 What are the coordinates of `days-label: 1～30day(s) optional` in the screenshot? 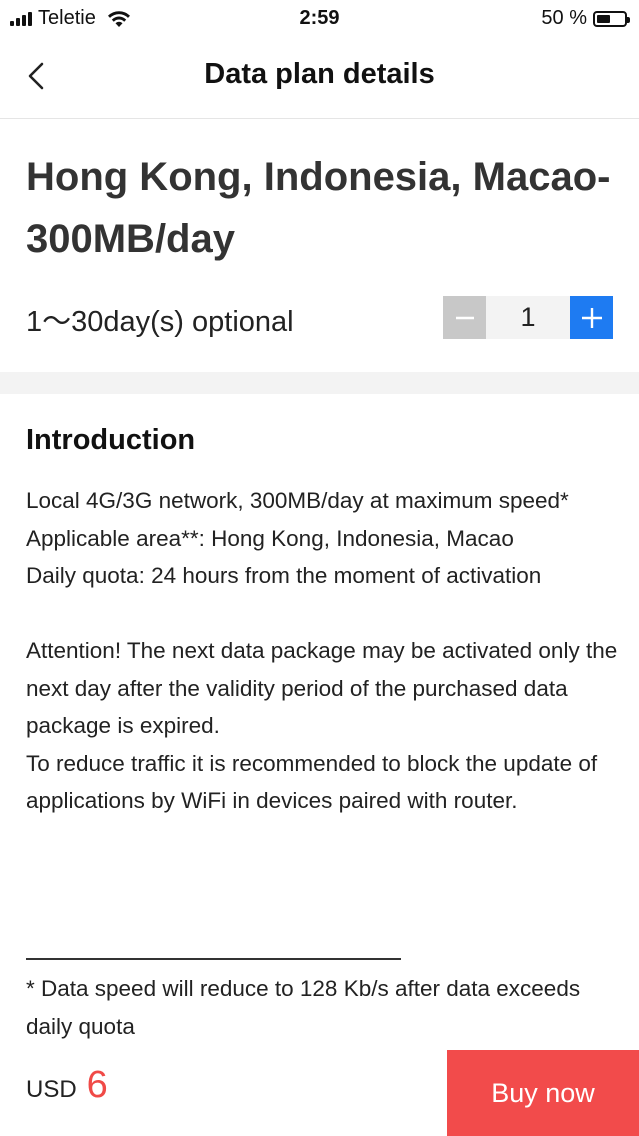 It's located at (160, 322).